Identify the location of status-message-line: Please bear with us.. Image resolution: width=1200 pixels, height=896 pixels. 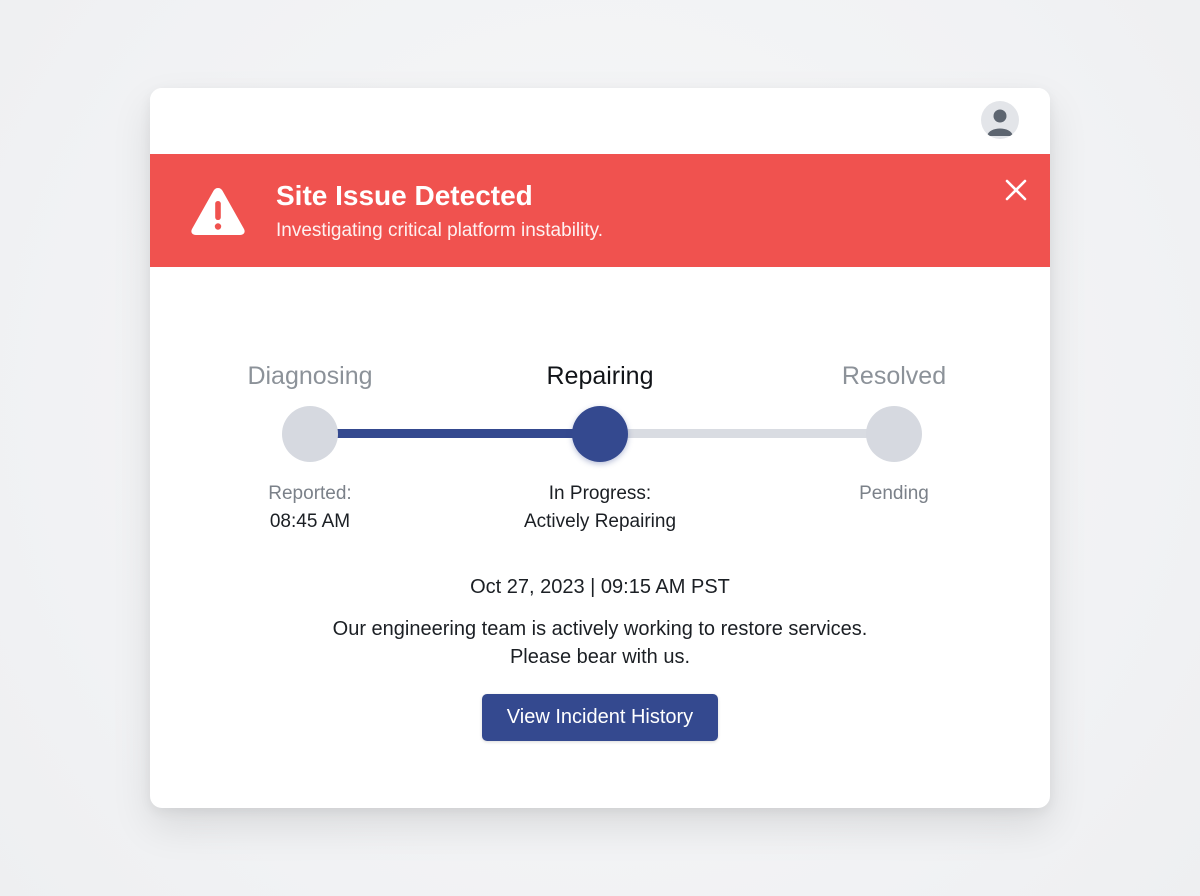
(600, 657).